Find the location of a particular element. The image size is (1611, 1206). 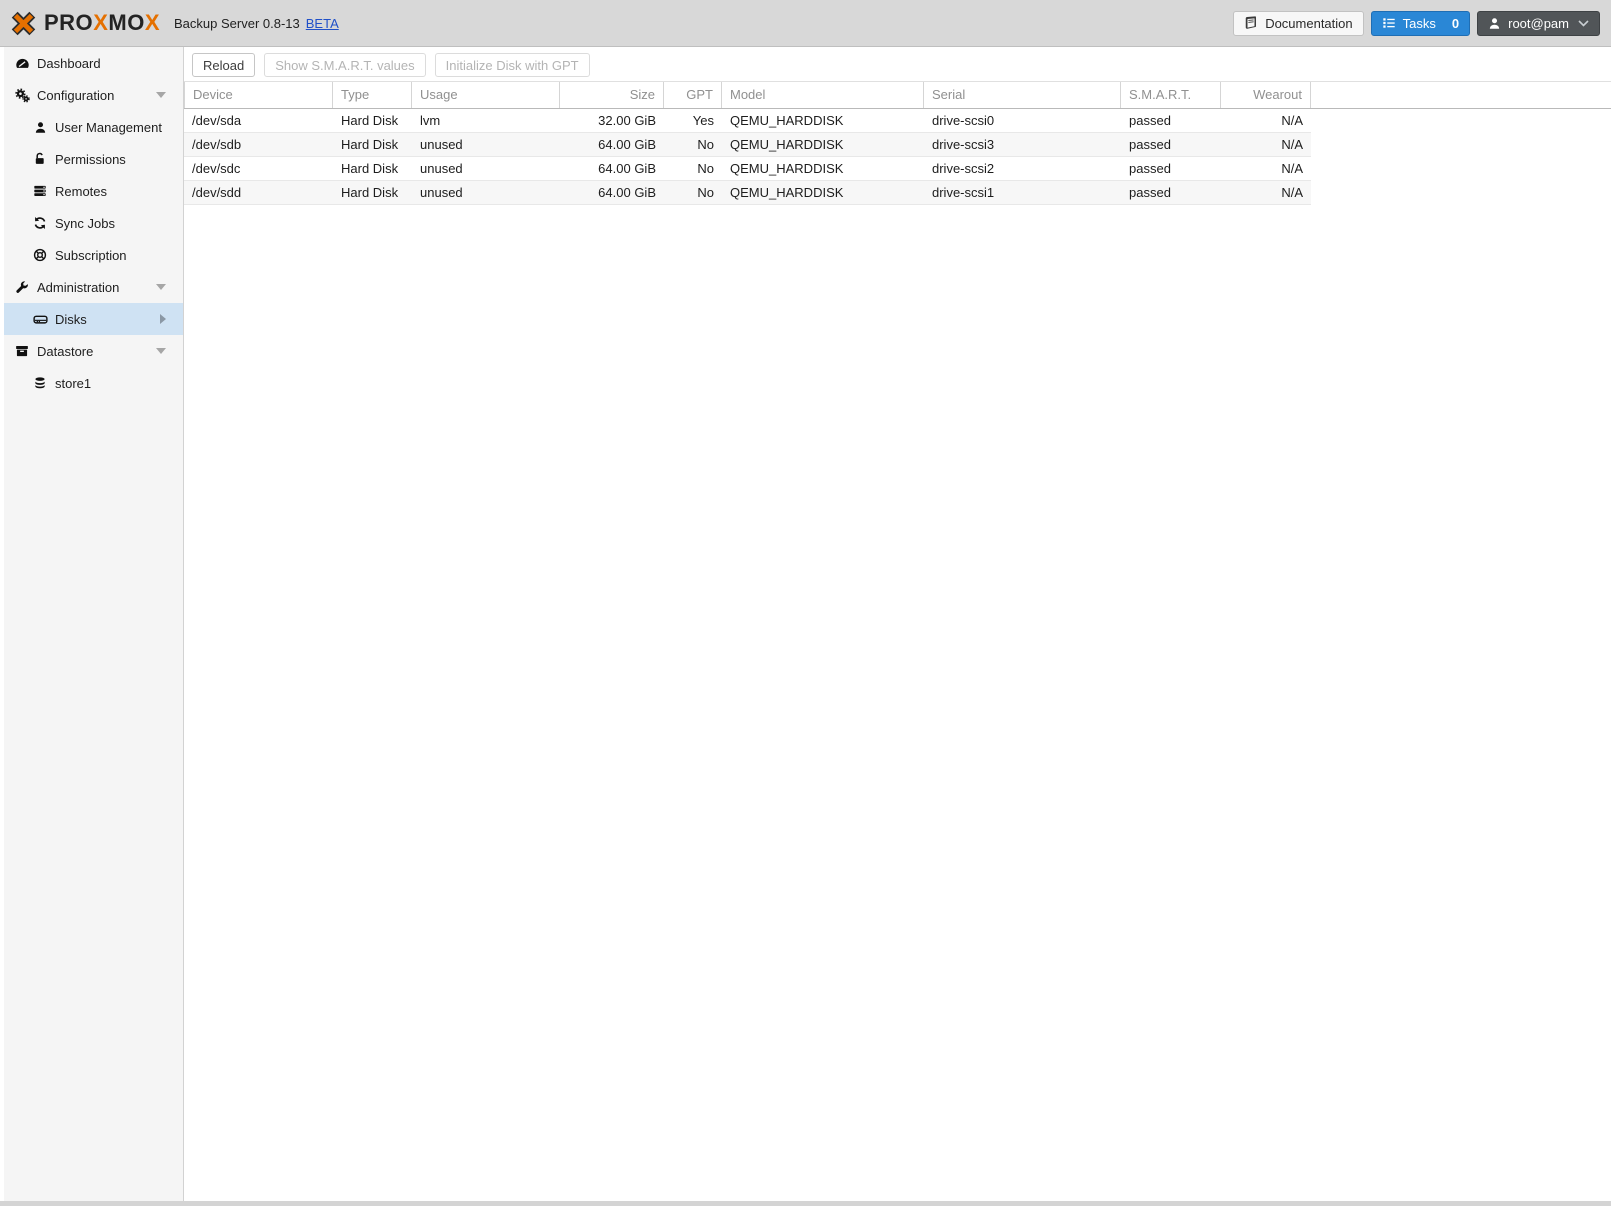

column-header-serial: Serial is located at coordinates (1022, 95).